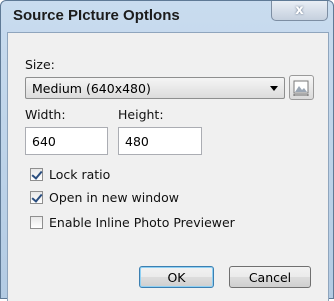 This screenshot has height=301, width=334. I want to click on image-resize-icon, so click(301, 88).